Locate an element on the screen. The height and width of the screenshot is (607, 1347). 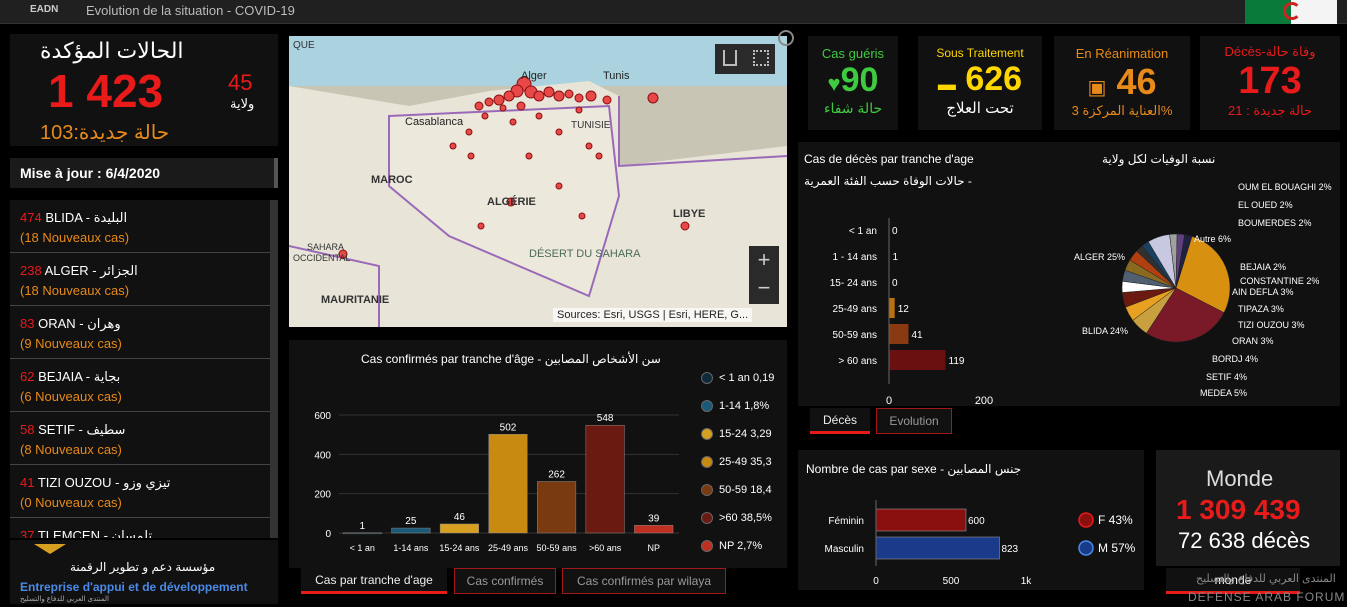
tab-cas-par-tranche: Cas par tranche d'age is located at coordinates (374, 581).